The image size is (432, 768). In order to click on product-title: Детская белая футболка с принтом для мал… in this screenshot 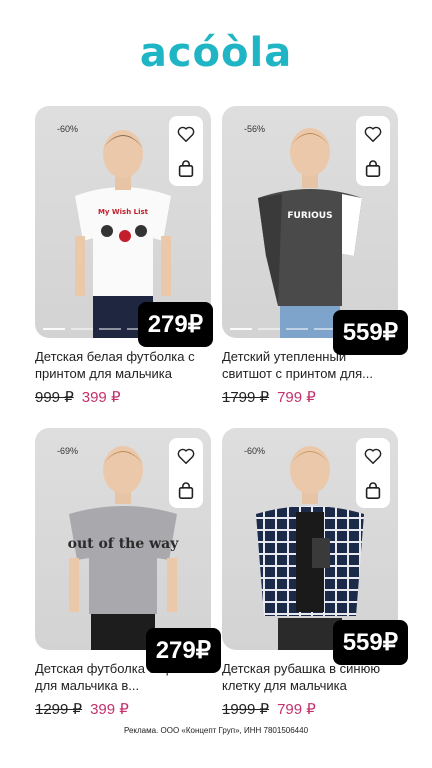, I will do `click(123, 365)`.